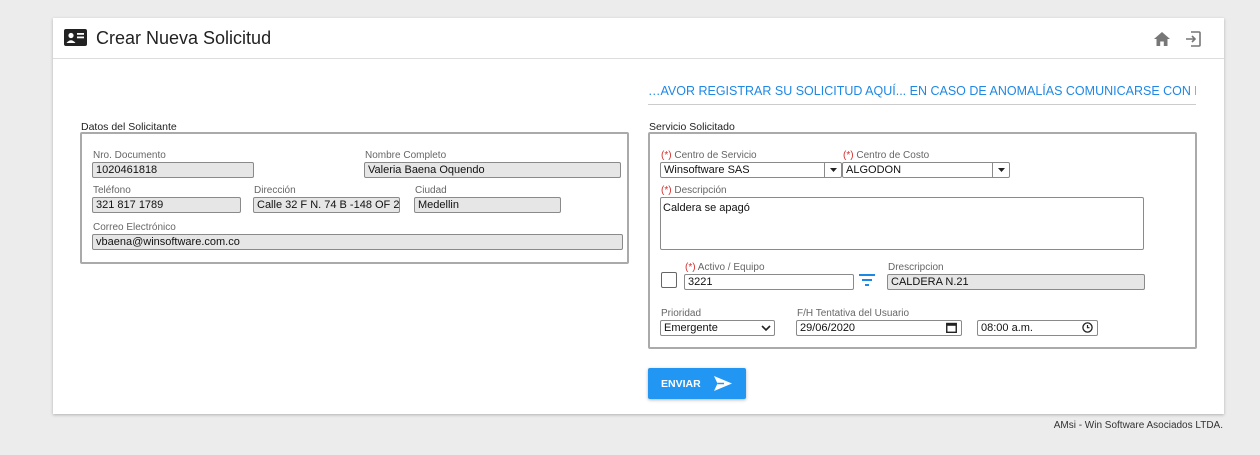 The height and width of the screenshot is (455, 1260). Describe the element at coordinates (112, 190) in the screenshot. I see `telefono-label: Teléfono` at that location.